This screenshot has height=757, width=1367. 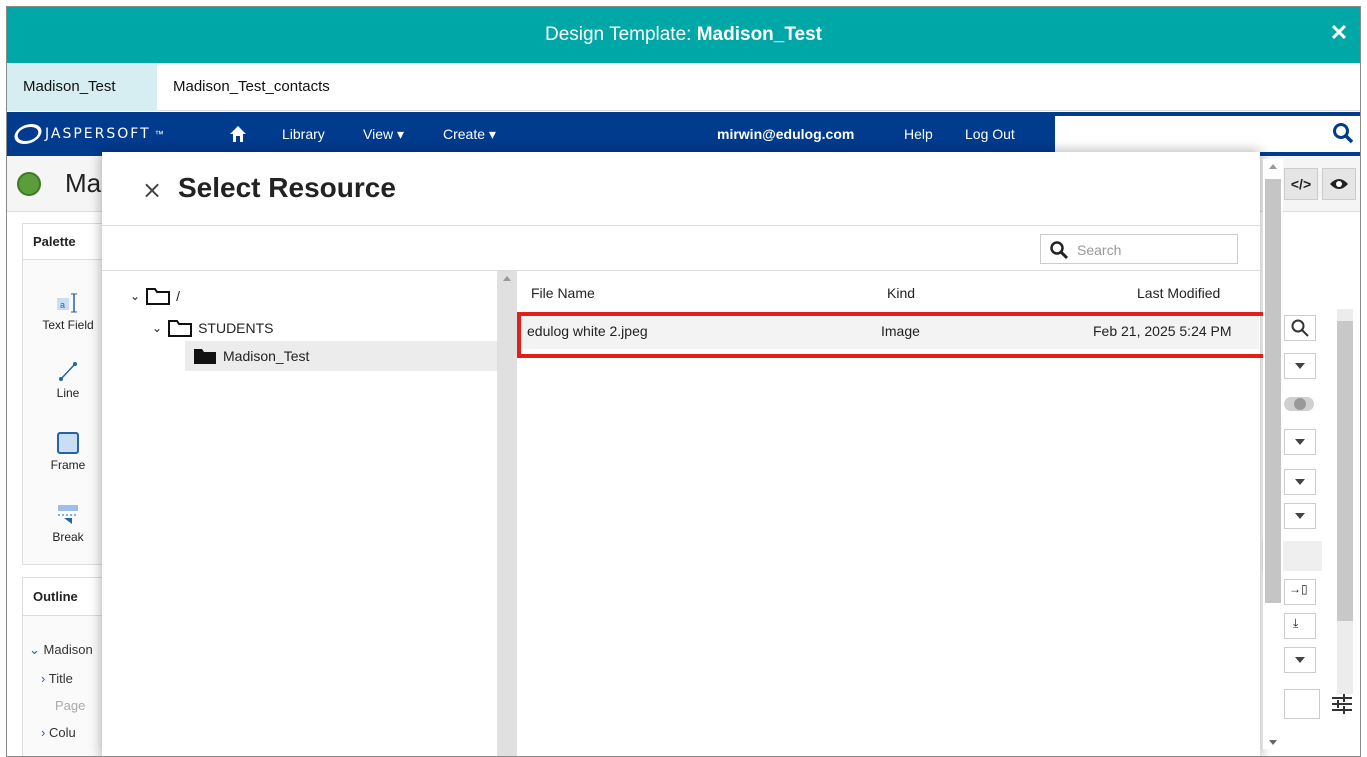 What do you see at coordinates (620, 34) in the screenshot?
I see `window-title-prefix: Design Template:` at bounding box center [620, 34].